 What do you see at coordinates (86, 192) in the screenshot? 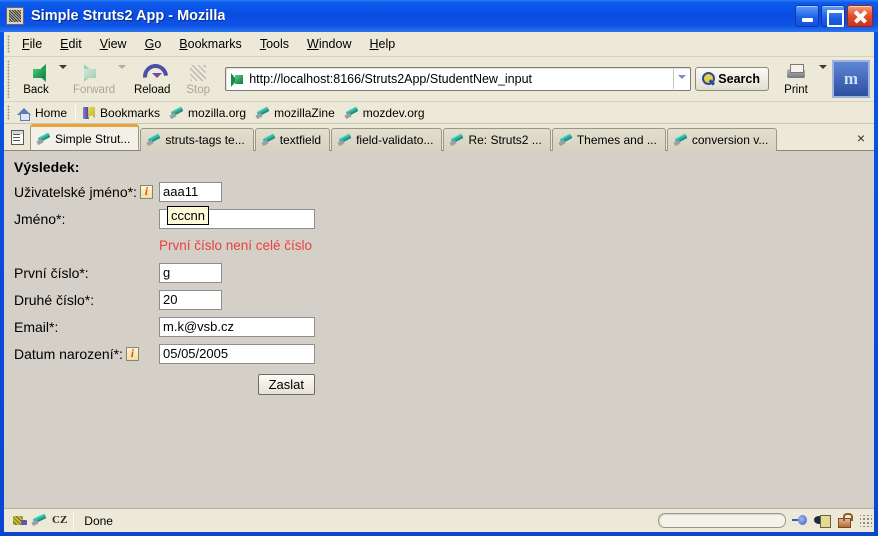
I see `label-username: Uživatelské jméno*:` at bounding box center [86, 192].